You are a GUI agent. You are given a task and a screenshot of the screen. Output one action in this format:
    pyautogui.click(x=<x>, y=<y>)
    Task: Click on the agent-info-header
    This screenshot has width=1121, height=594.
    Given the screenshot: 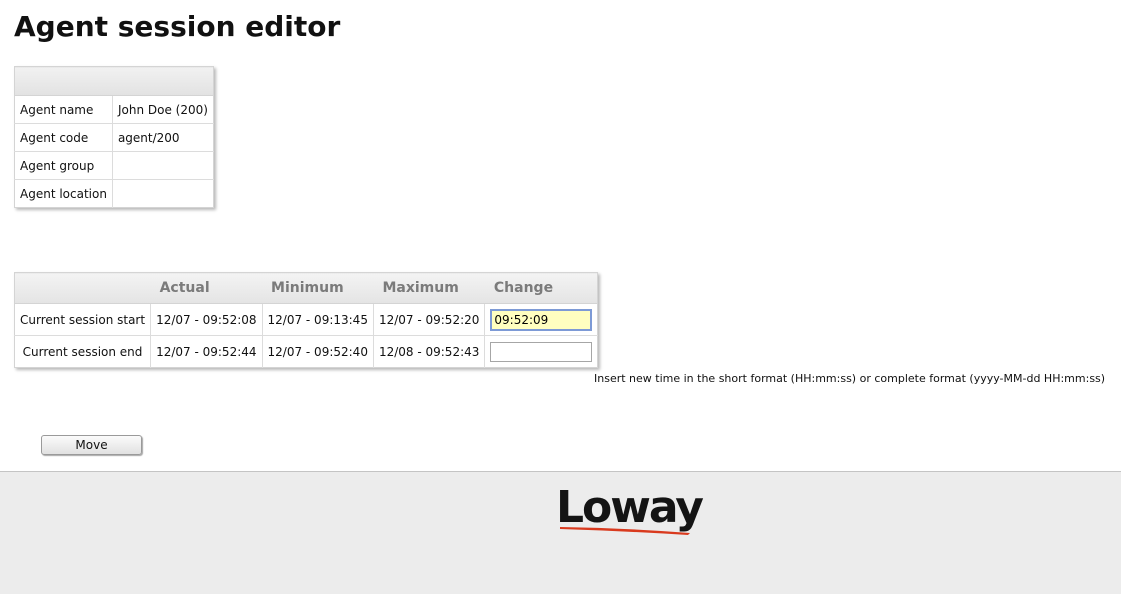 What is the action you would take?
    pyautogui.click(x=114, y=81)
    